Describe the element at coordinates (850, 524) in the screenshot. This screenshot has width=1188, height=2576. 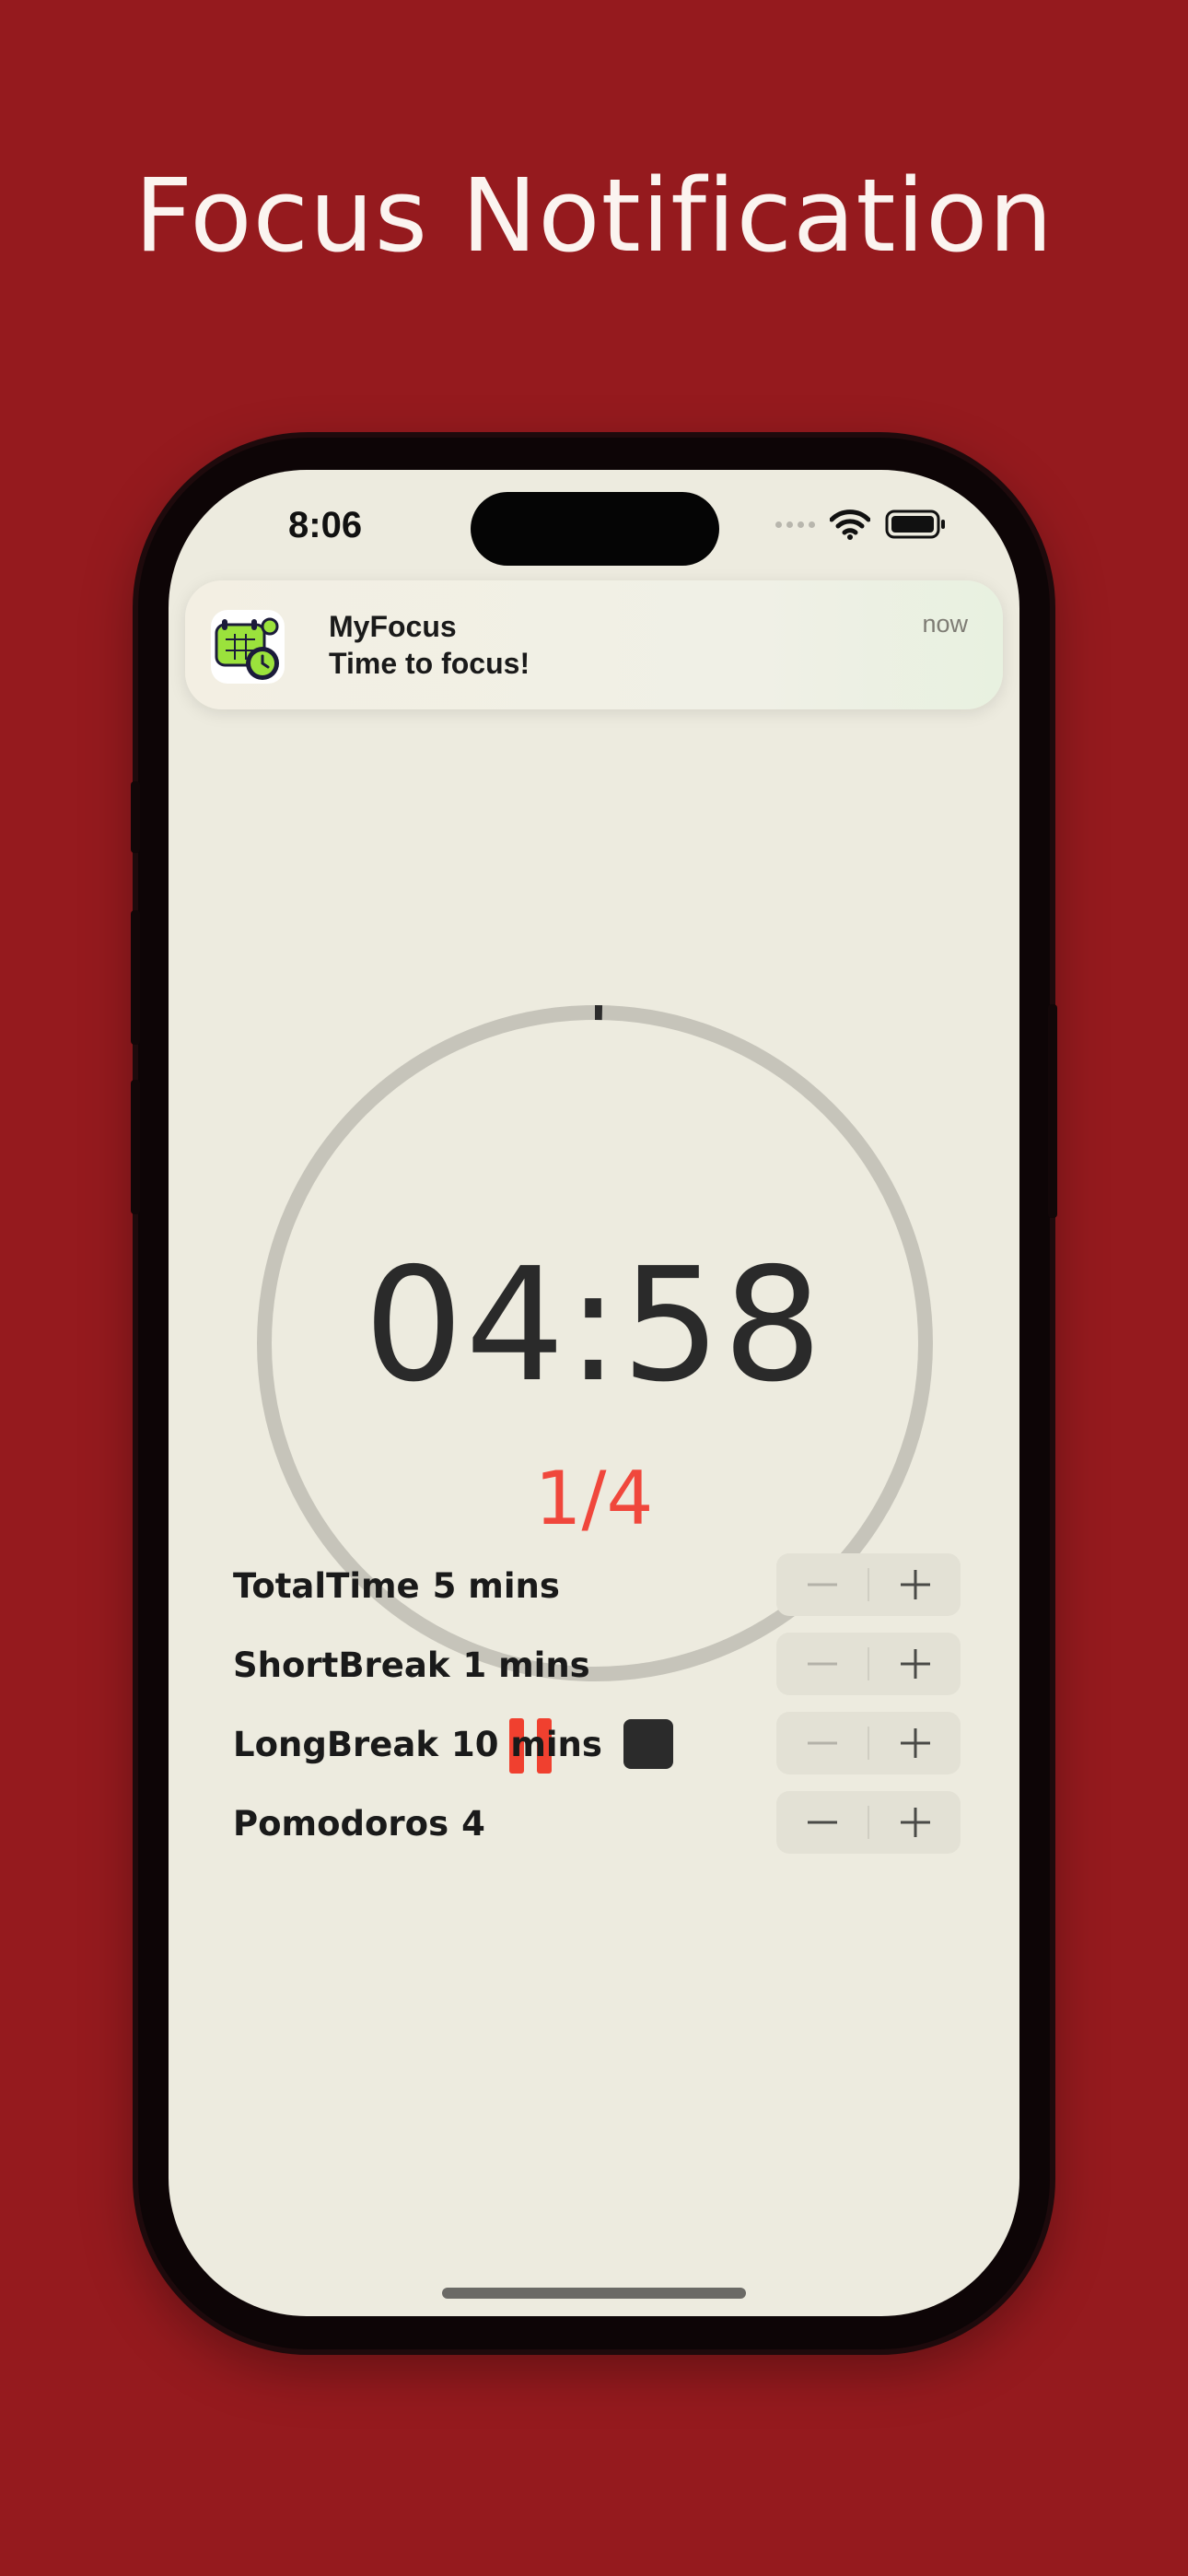
I see `wifi-icon` at that location.